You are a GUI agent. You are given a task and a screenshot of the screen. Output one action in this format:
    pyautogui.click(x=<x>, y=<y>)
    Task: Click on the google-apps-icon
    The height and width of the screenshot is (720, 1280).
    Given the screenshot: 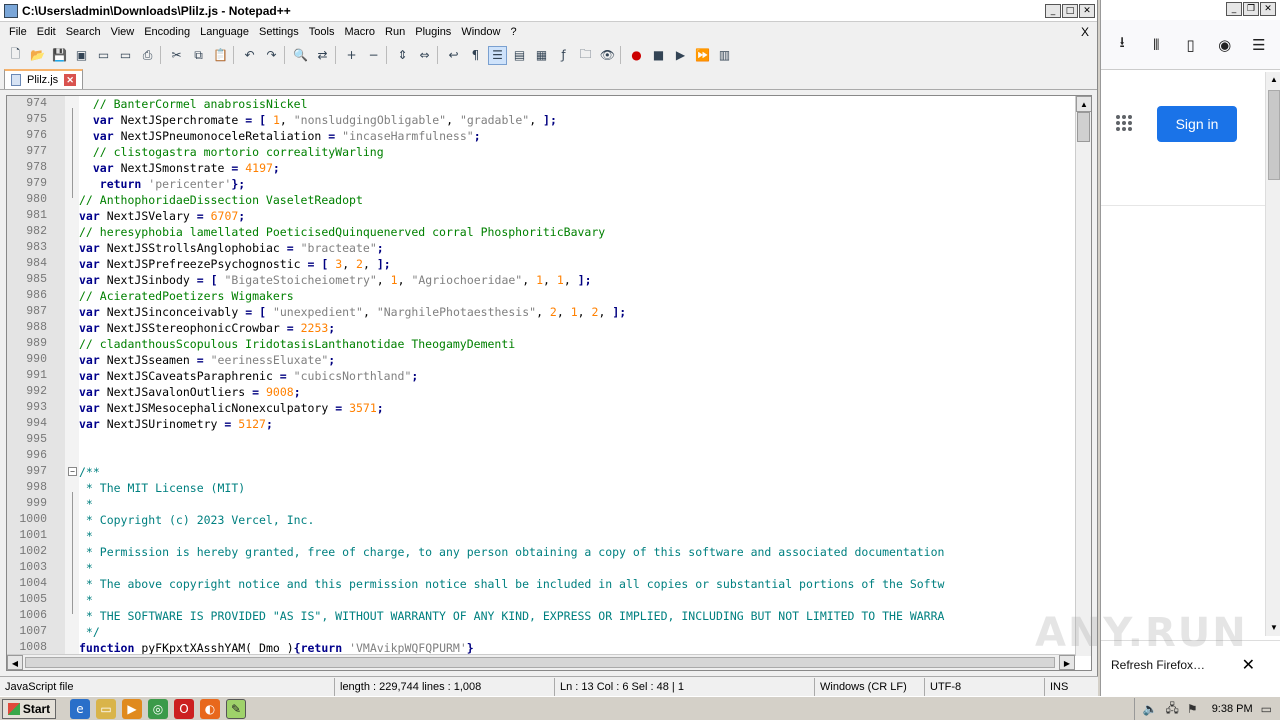 What is the action you would take?
    pyautogui.click(x=1124, y=123)
    